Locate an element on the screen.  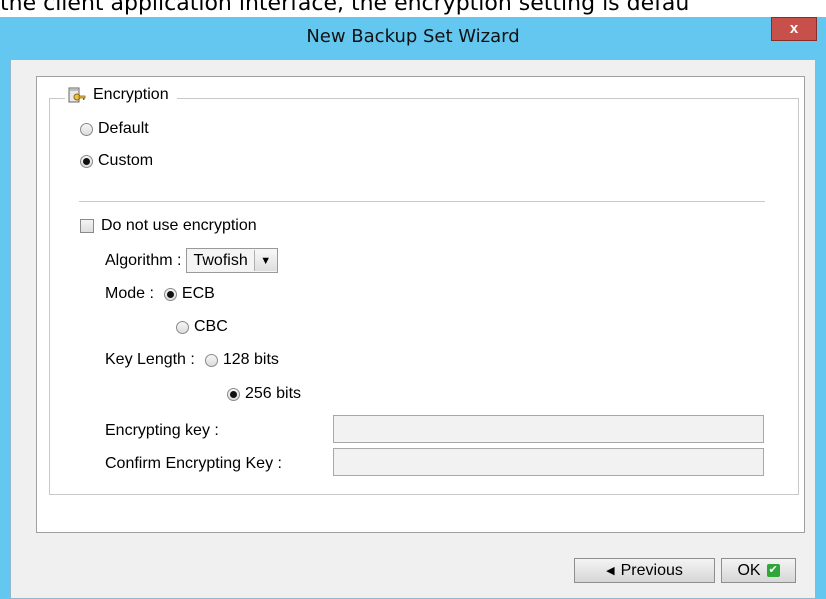
confirm-key-label: Confirm Encrypting Key : is located at coordinates (193, 463).